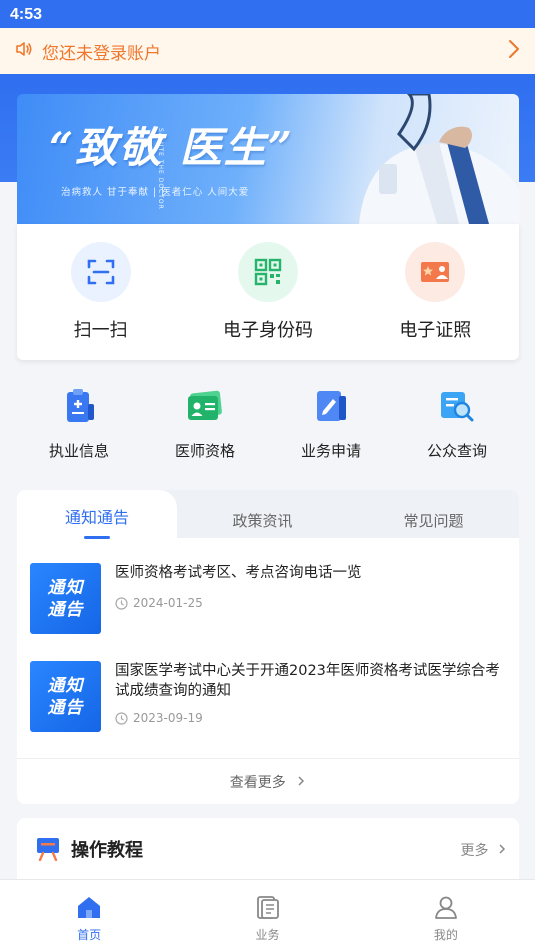 This screenshot has height=951, width=535. Describe the element at coordinates (100, 272) in the screenshot. I see `scan-icon` at that location.